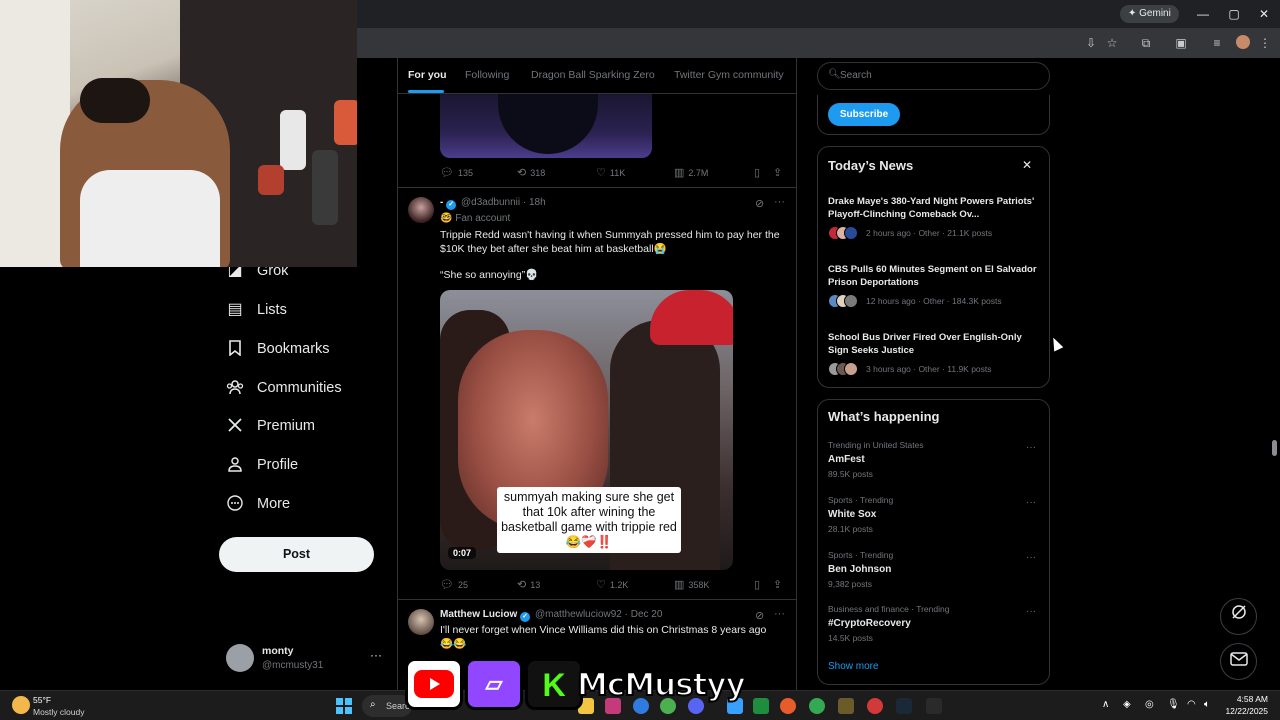 This screenshot has height=720, width=1280. What do you see at coordinates (1238, 661) in the screenshot?
I see `messages-float-button` at bounding box center [1238, 661].